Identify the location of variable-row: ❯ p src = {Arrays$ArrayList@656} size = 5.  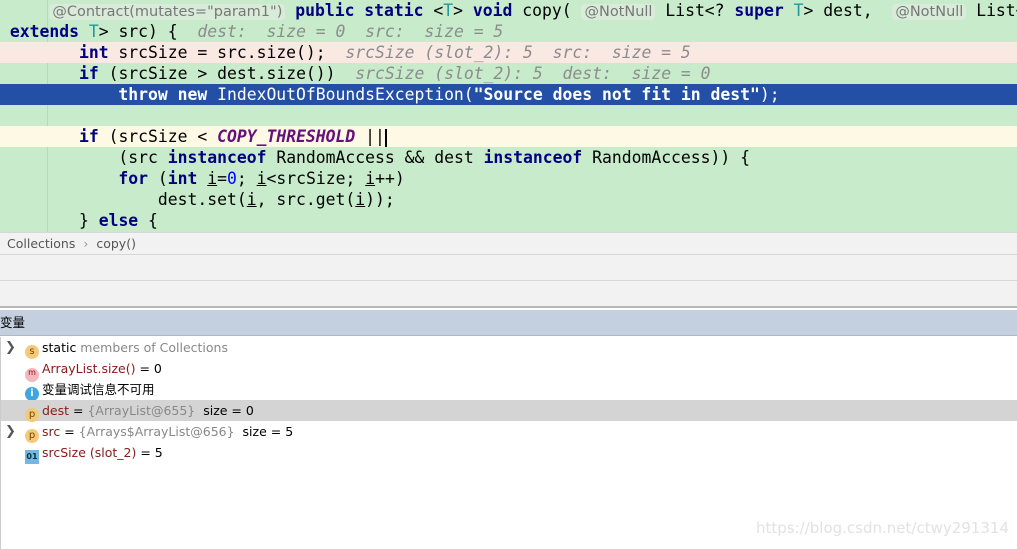
(509, 432).